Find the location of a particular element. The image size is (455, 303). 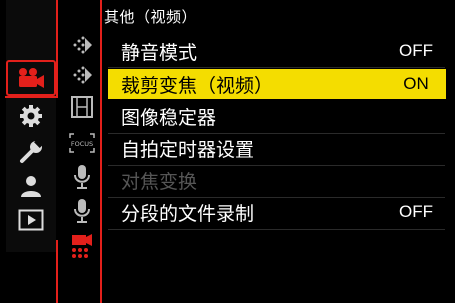

menu-item-label: 裁剪变焦（视频） is located at coordinates (197, 85).